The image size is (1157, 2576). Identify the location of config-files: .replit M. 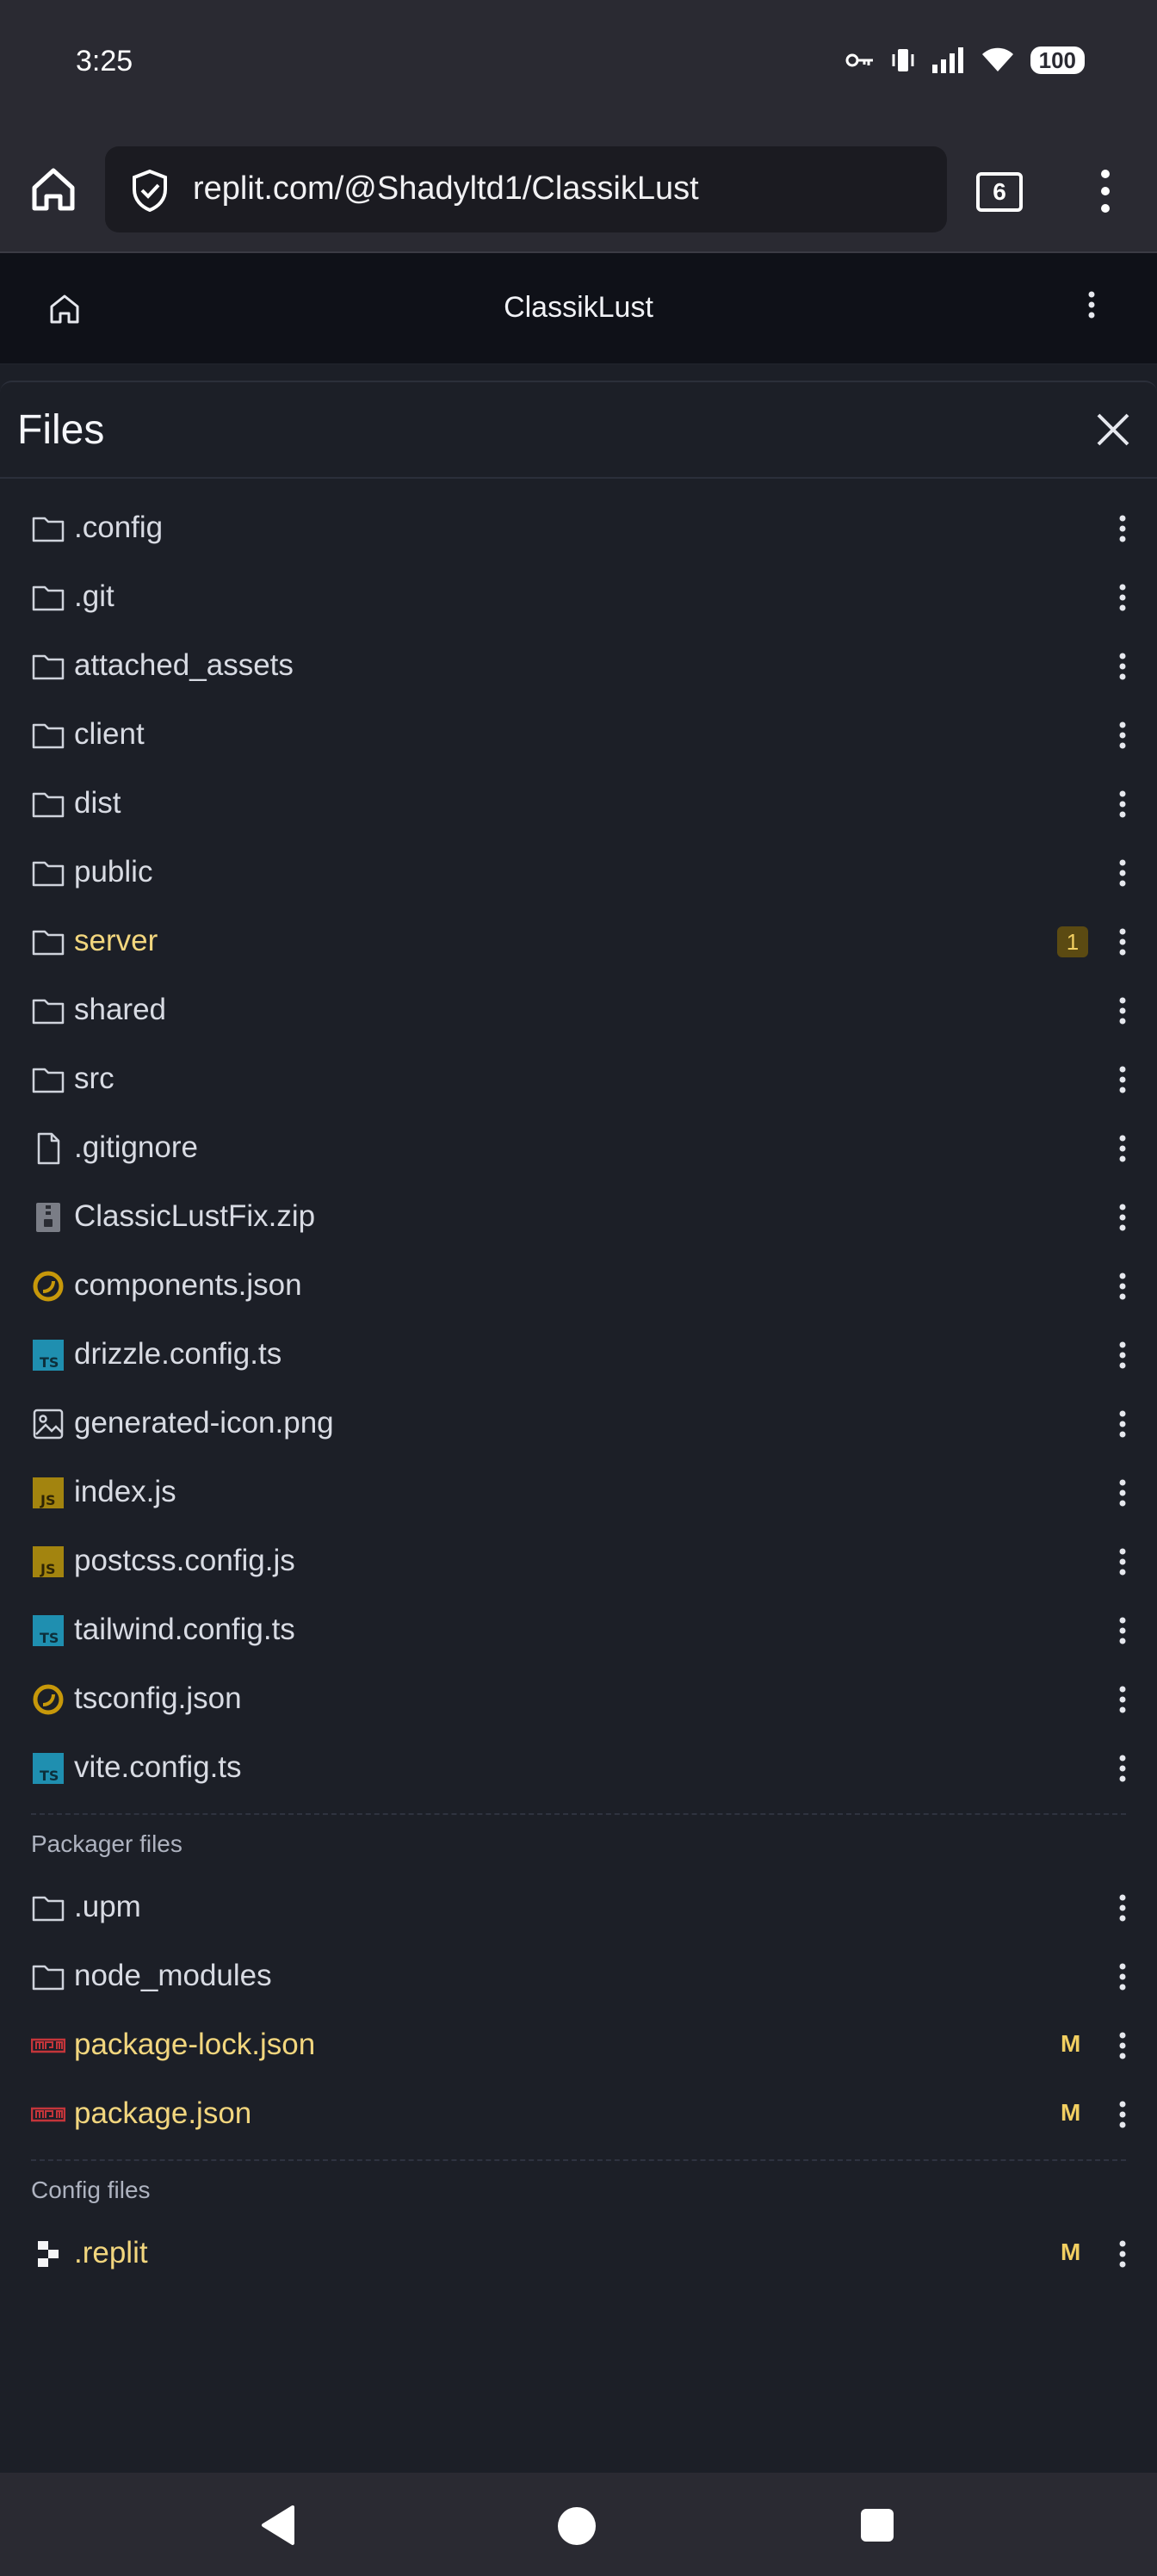
(579, 2254).